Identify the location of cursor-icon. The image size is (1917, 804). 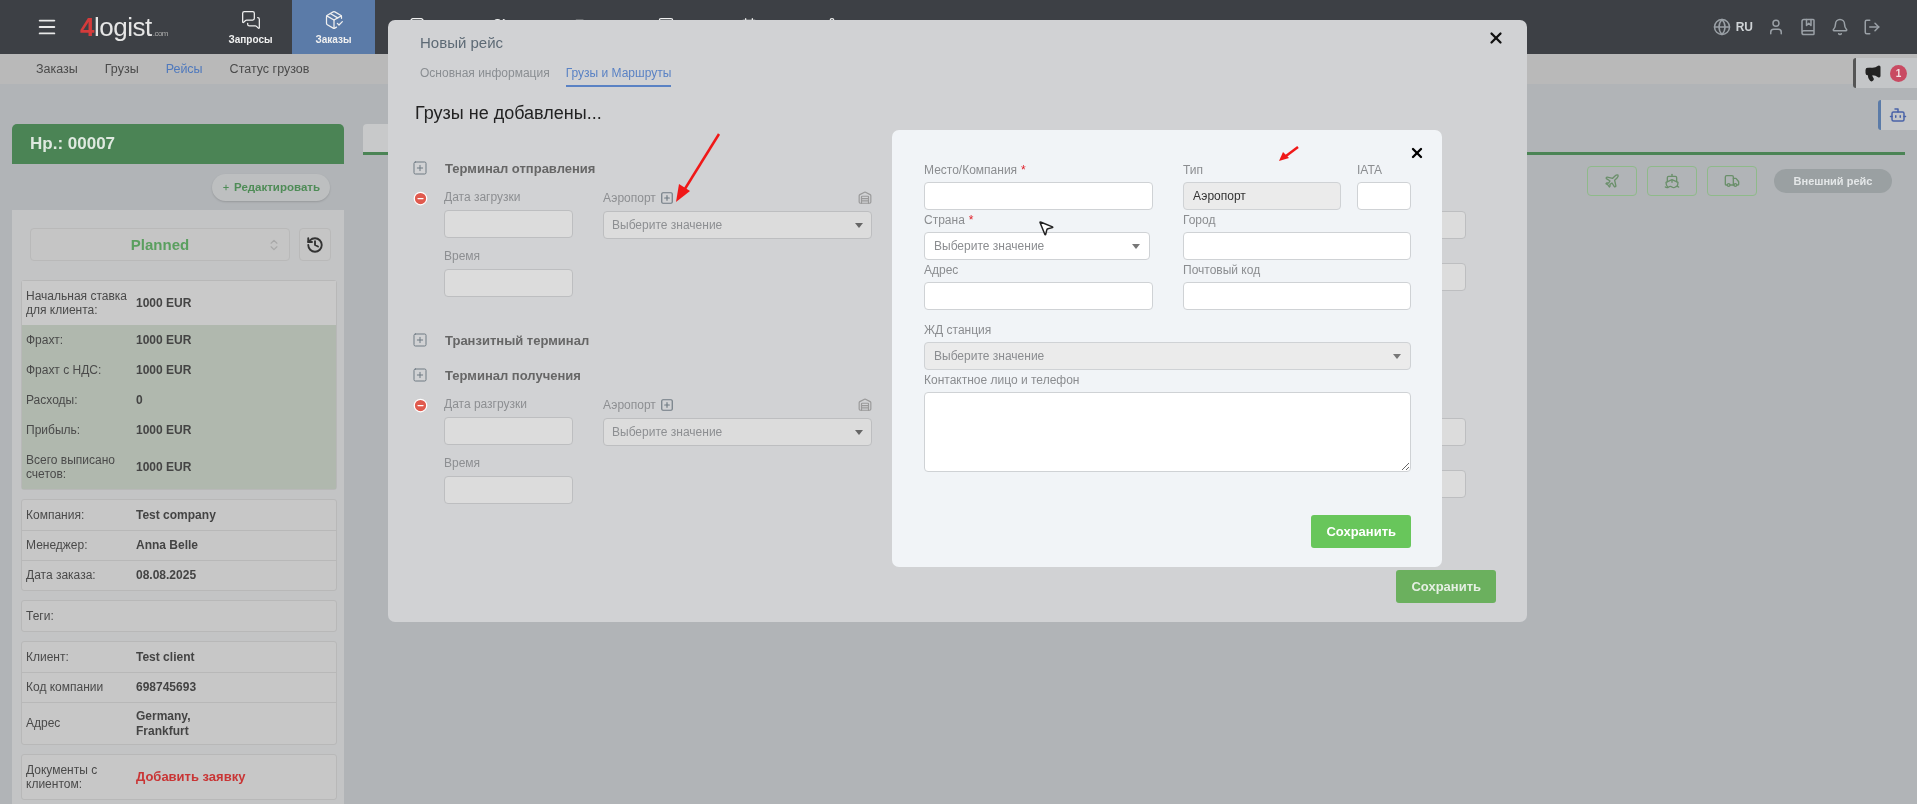
(1046, 228).